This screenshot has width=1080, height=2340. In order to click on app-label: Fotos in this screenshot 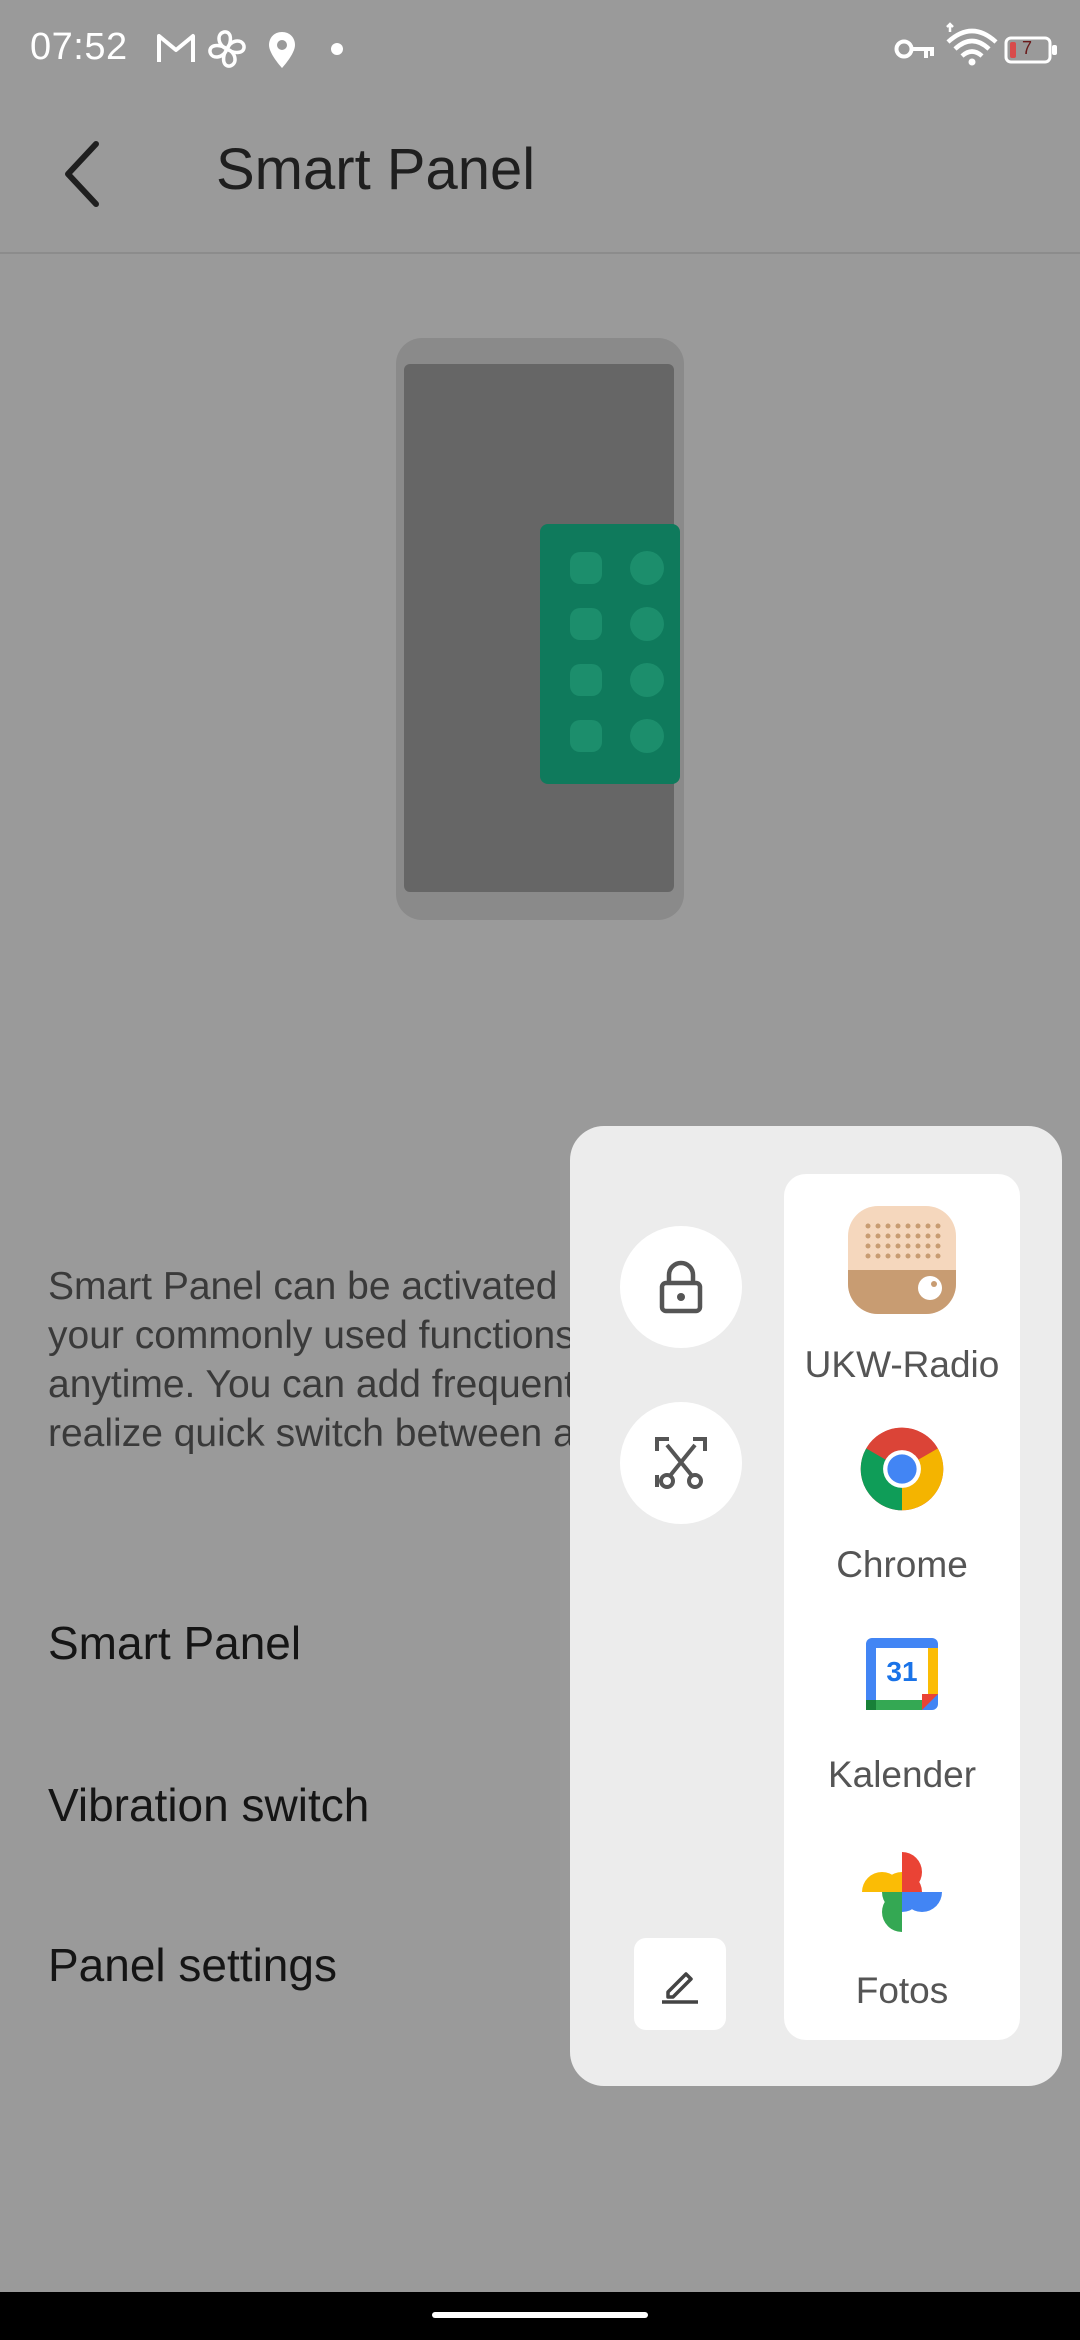, I will do `click(902, 1990)`.